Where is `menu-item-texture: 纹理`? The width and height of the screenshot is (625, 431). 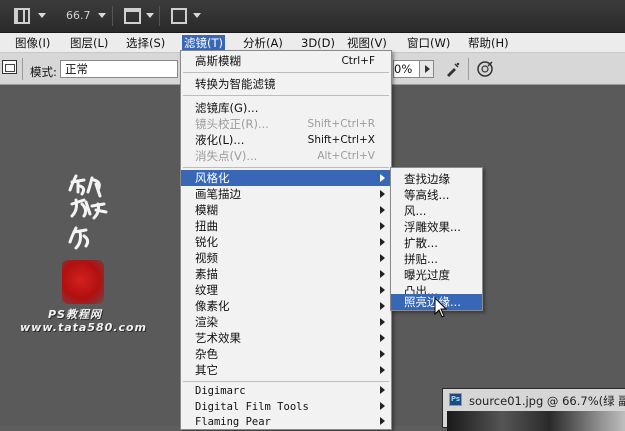 menu-item-texture: 纹理 is located at coordinates (286, 290).